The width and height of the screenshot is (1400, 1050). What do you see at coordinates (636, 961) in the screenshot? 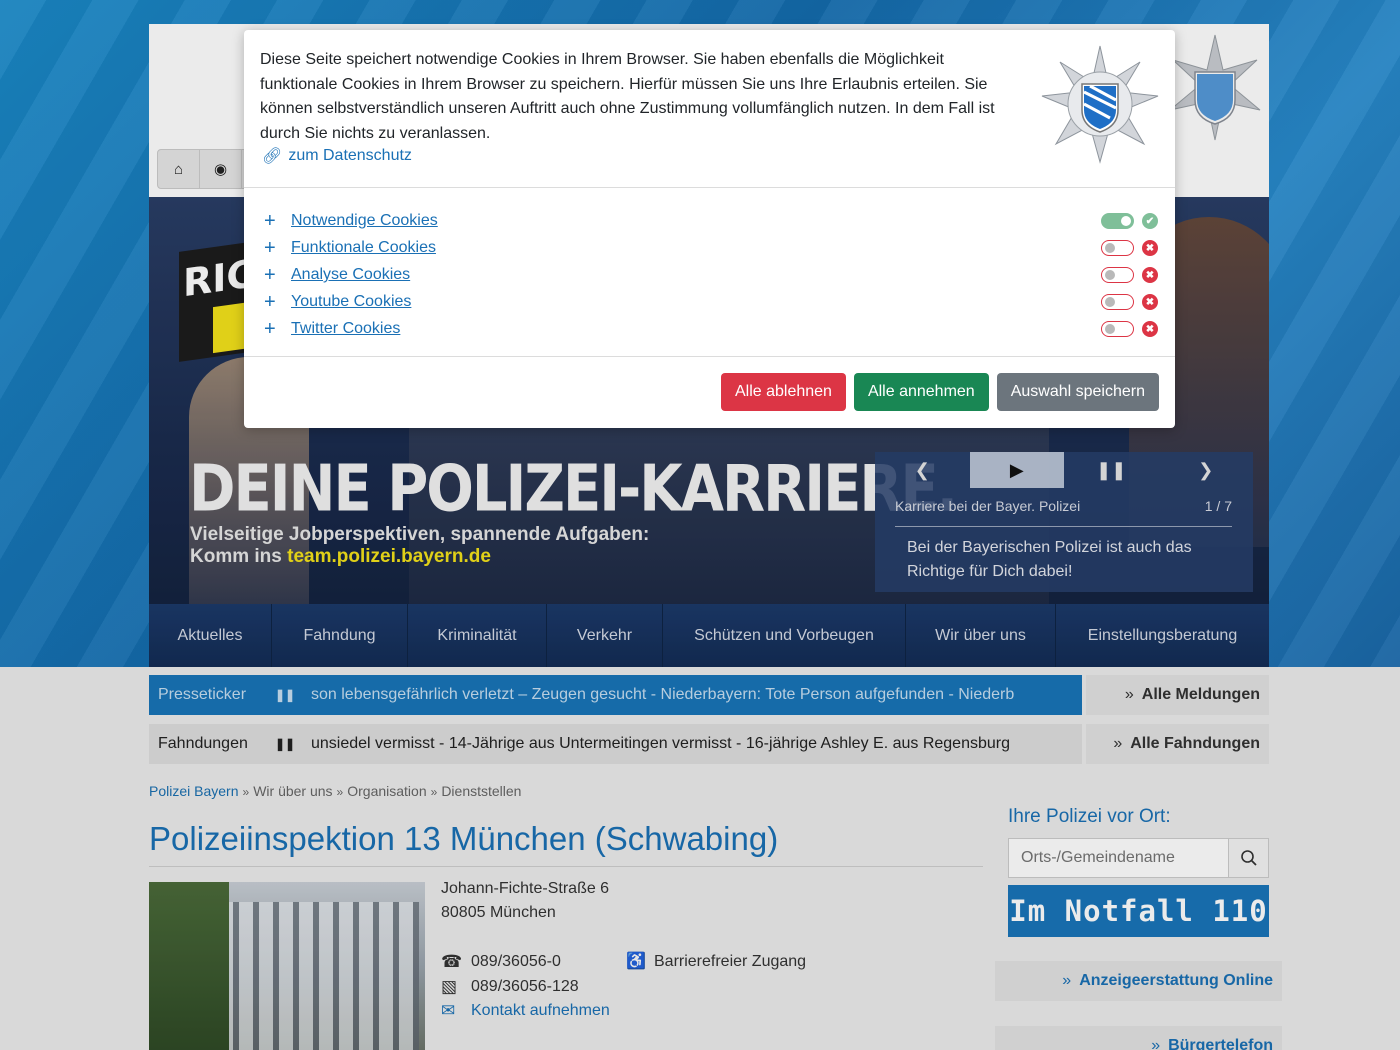
I see `wheelchair-icon: ♿` at bounding box center [636, 961].